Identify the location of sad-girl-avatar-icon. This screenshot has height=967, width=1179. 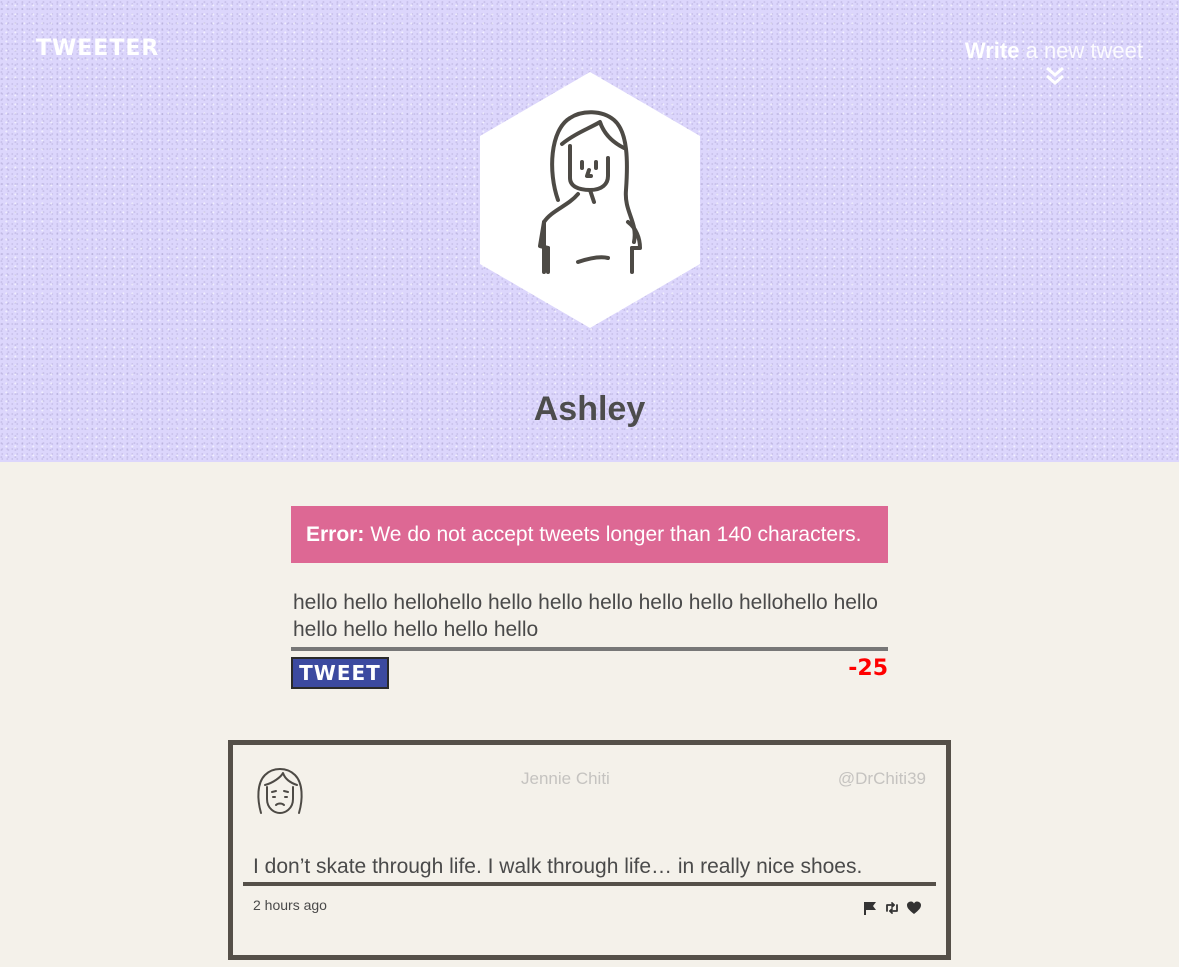
(280, 791).